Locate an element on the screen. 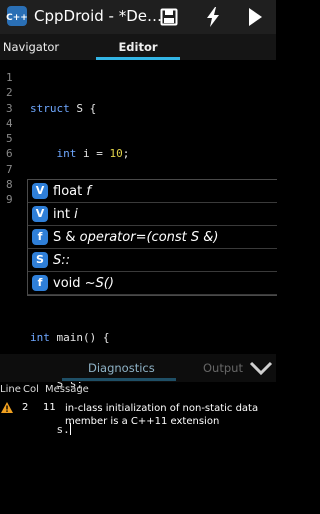  line-number: 7 is located at coordinates (9, 169).